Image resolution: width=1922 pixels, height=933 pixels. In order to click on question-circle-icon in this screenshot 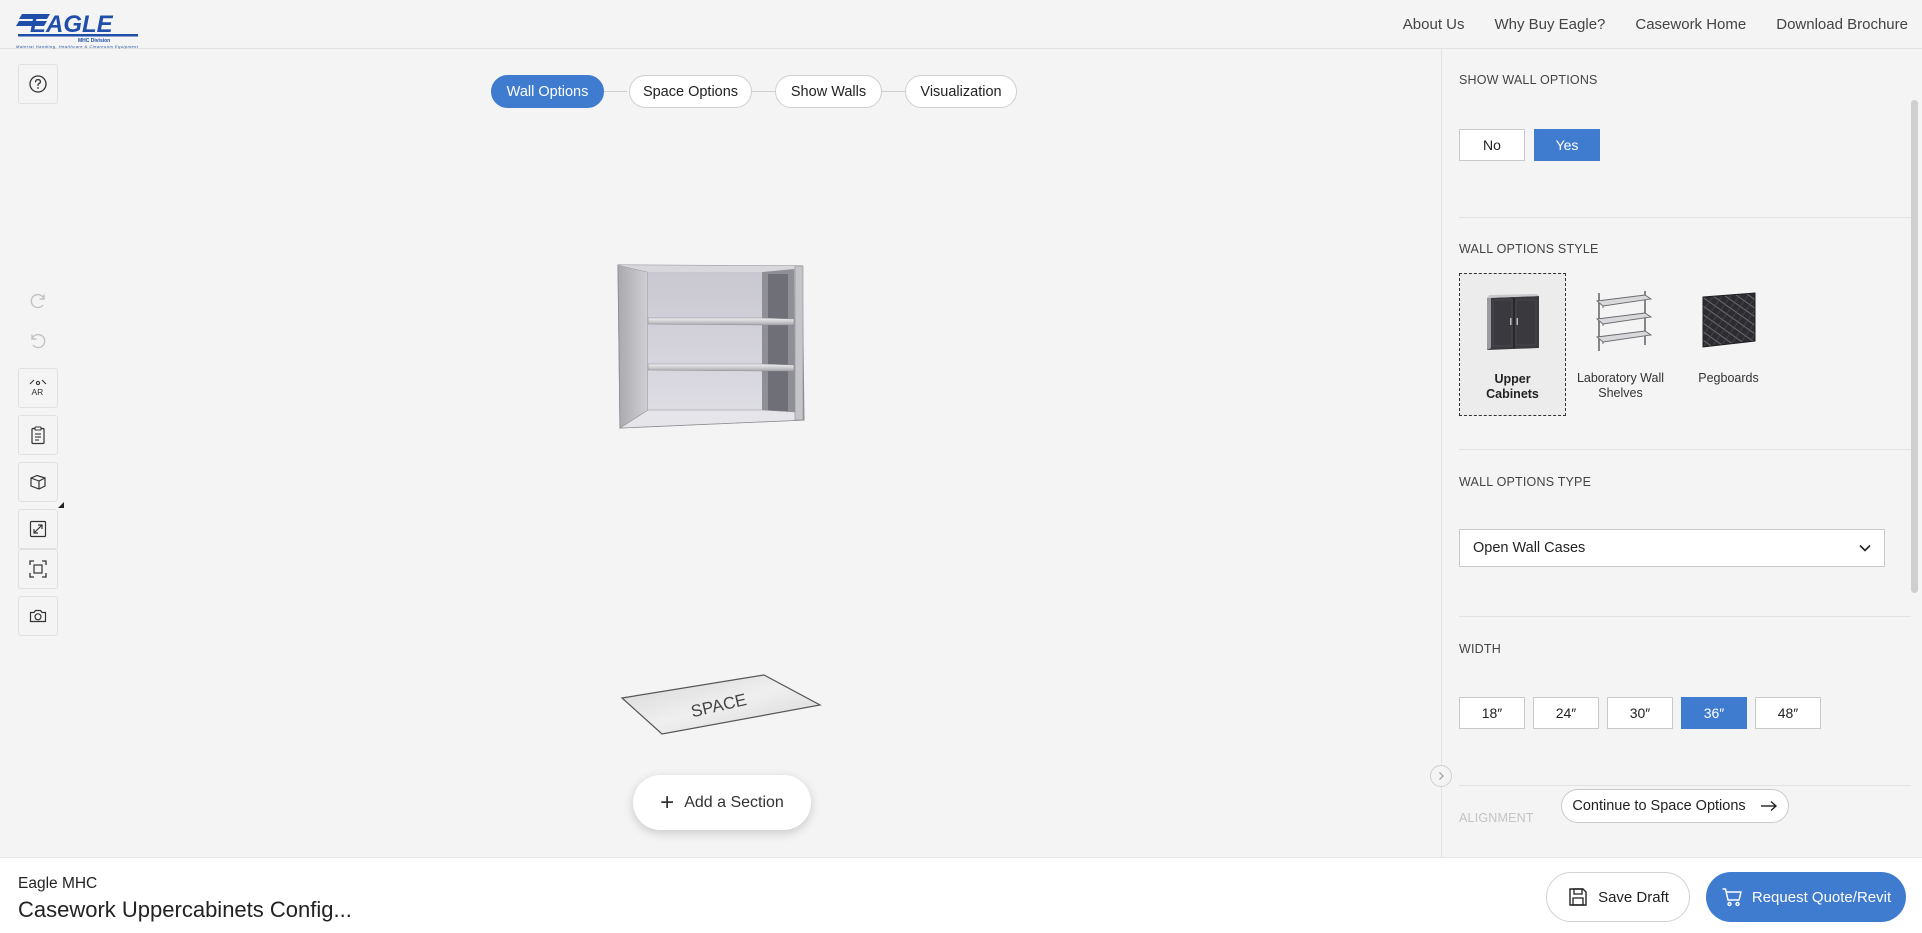, I will do `click(38, 84)`.